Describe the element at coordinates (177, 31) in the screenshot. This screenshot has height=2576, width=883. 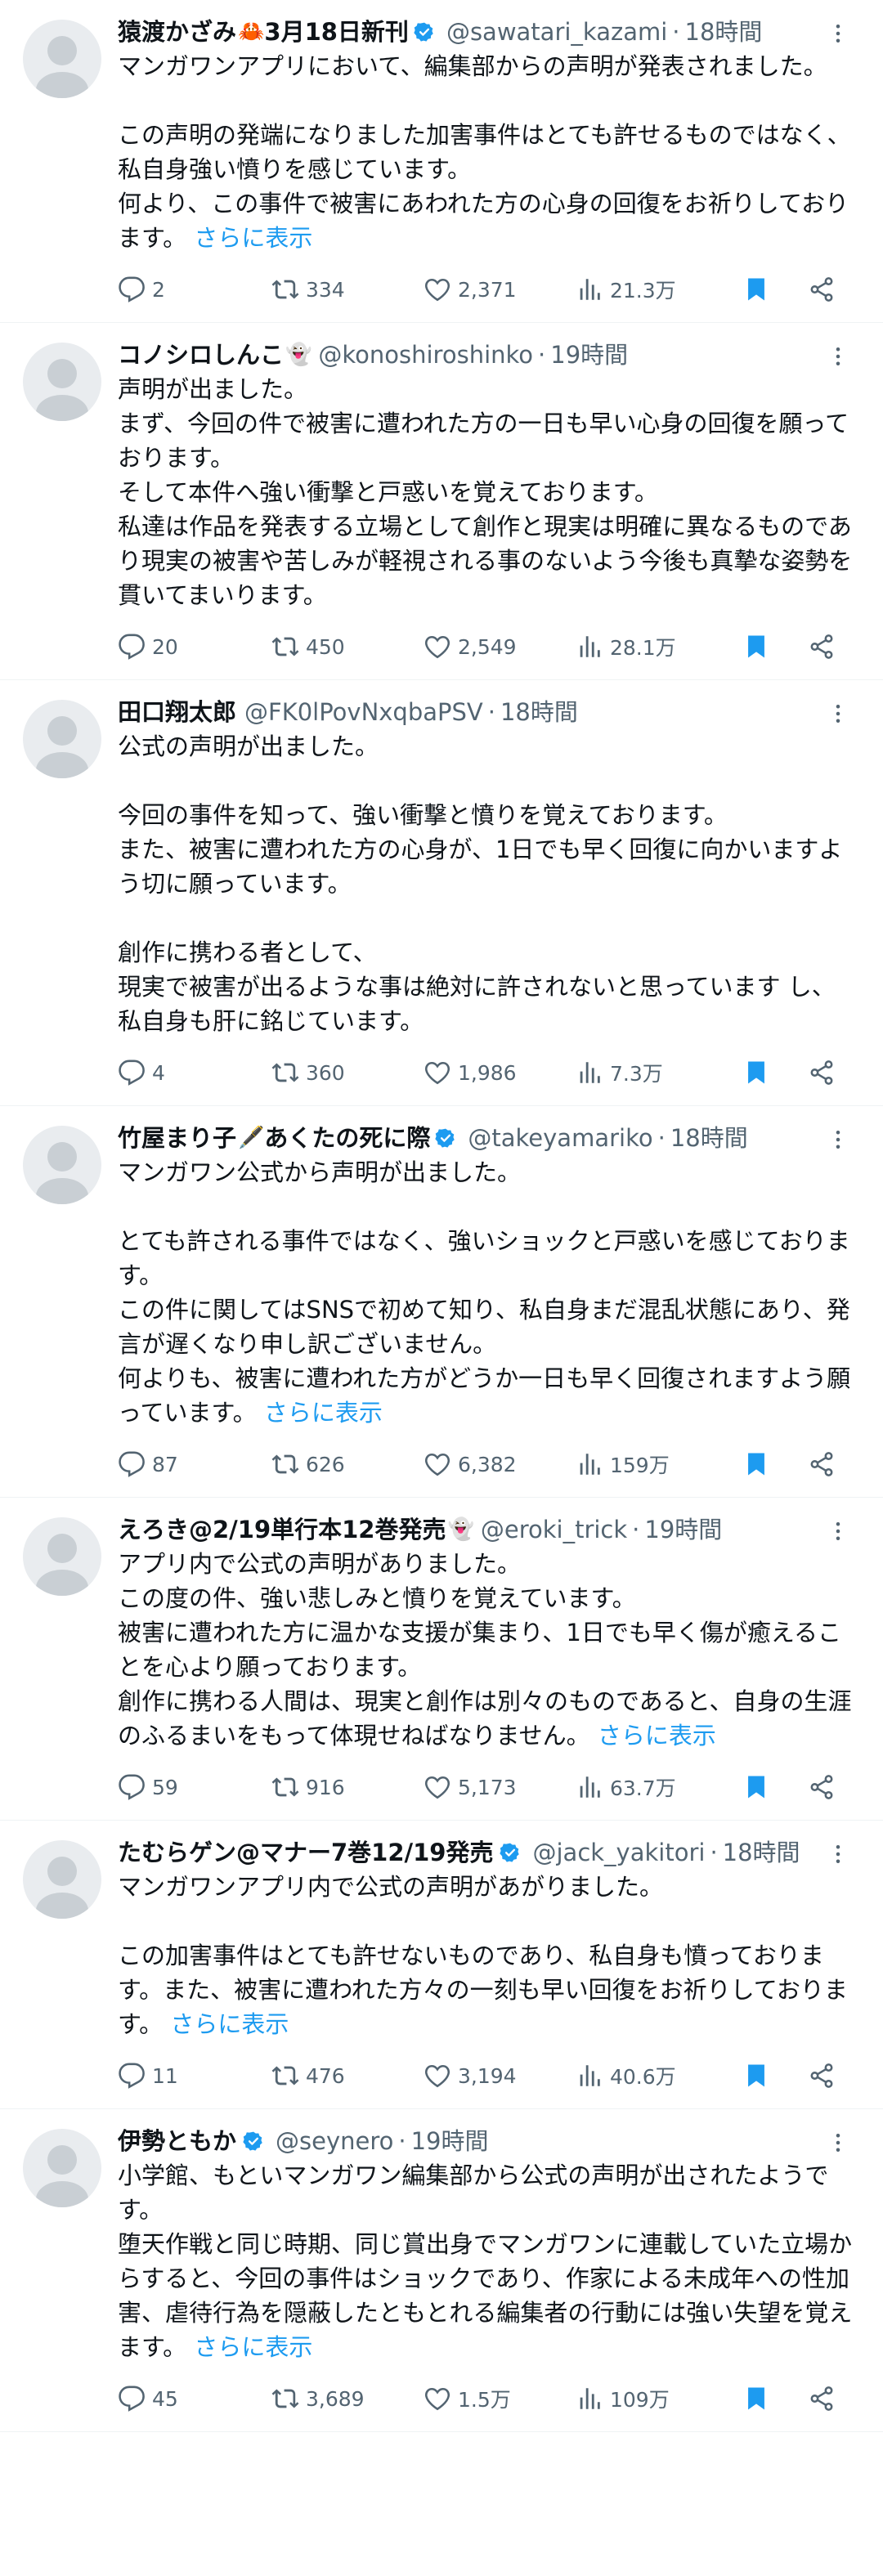
I see `display-name: 猿渡かざみ` at that location.